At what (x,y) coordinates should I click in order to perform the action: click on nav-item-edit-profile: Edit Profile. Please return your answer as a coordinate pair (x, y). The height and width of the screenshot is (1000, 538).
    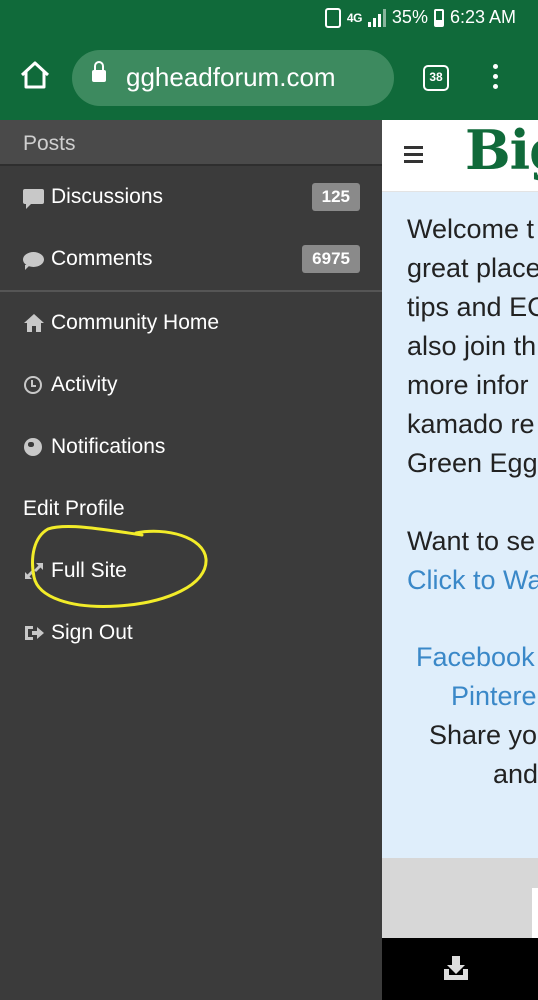
    Looking at the image, I should click on (191, 509).